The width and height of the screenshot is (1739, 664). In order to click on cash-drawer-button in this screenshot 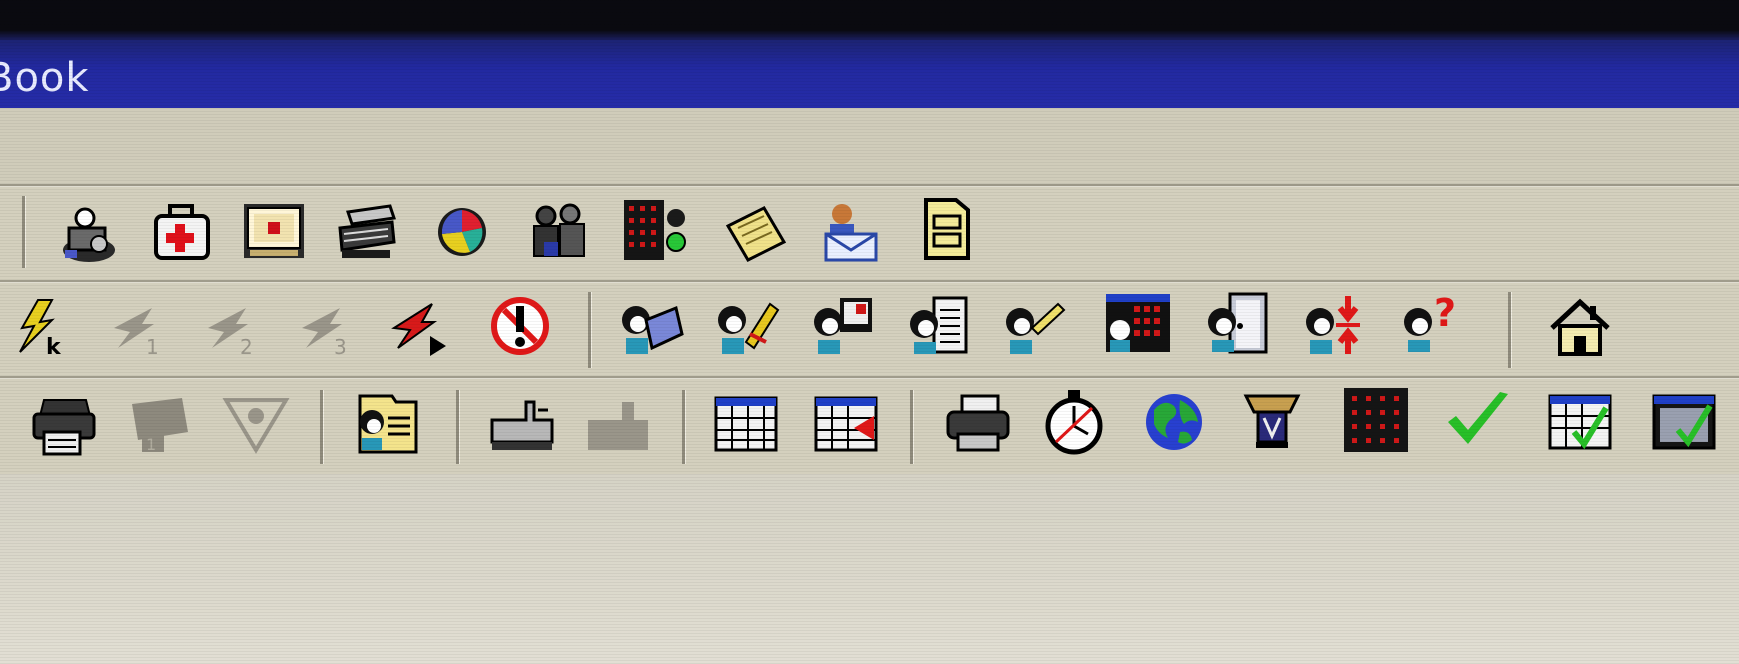, I will do `click(368, 232)`.